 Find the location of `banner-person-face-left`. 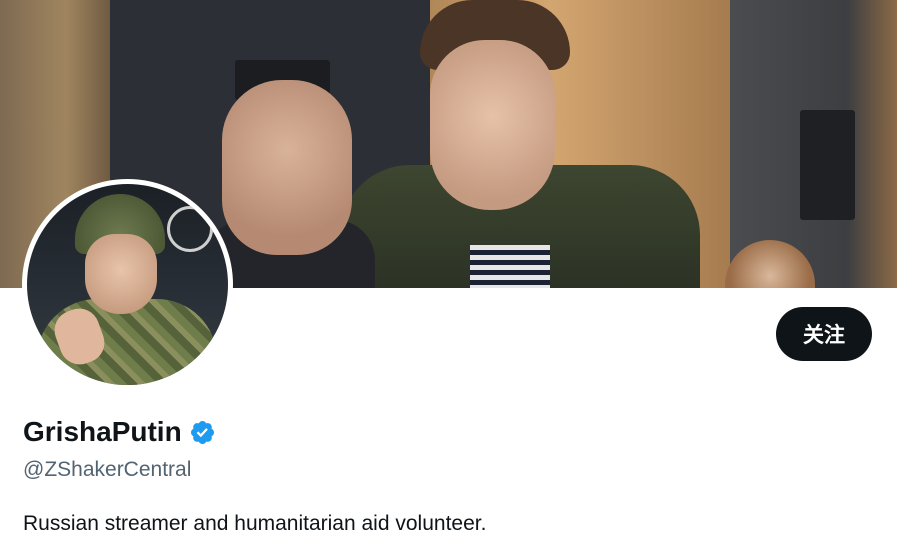

banner-person-face-left is located at coordinates (287, 167).